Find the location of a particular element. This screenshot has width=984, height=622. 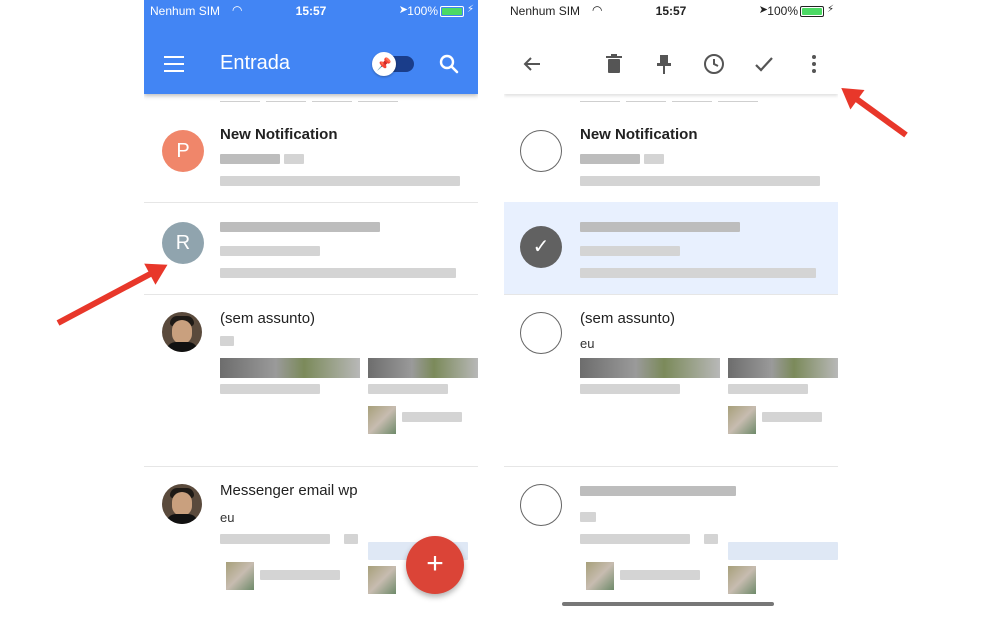

email-row-selected: ✓ is located at coordinates (671, 248).